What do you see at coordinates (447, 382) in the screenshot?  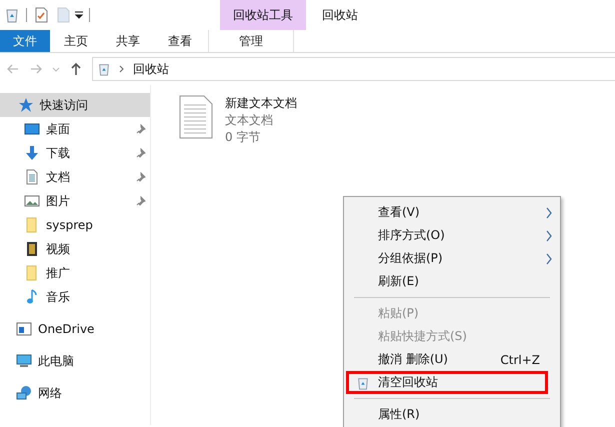 I see `menu-item: 清空回收站` at bounding box center [447, 382].